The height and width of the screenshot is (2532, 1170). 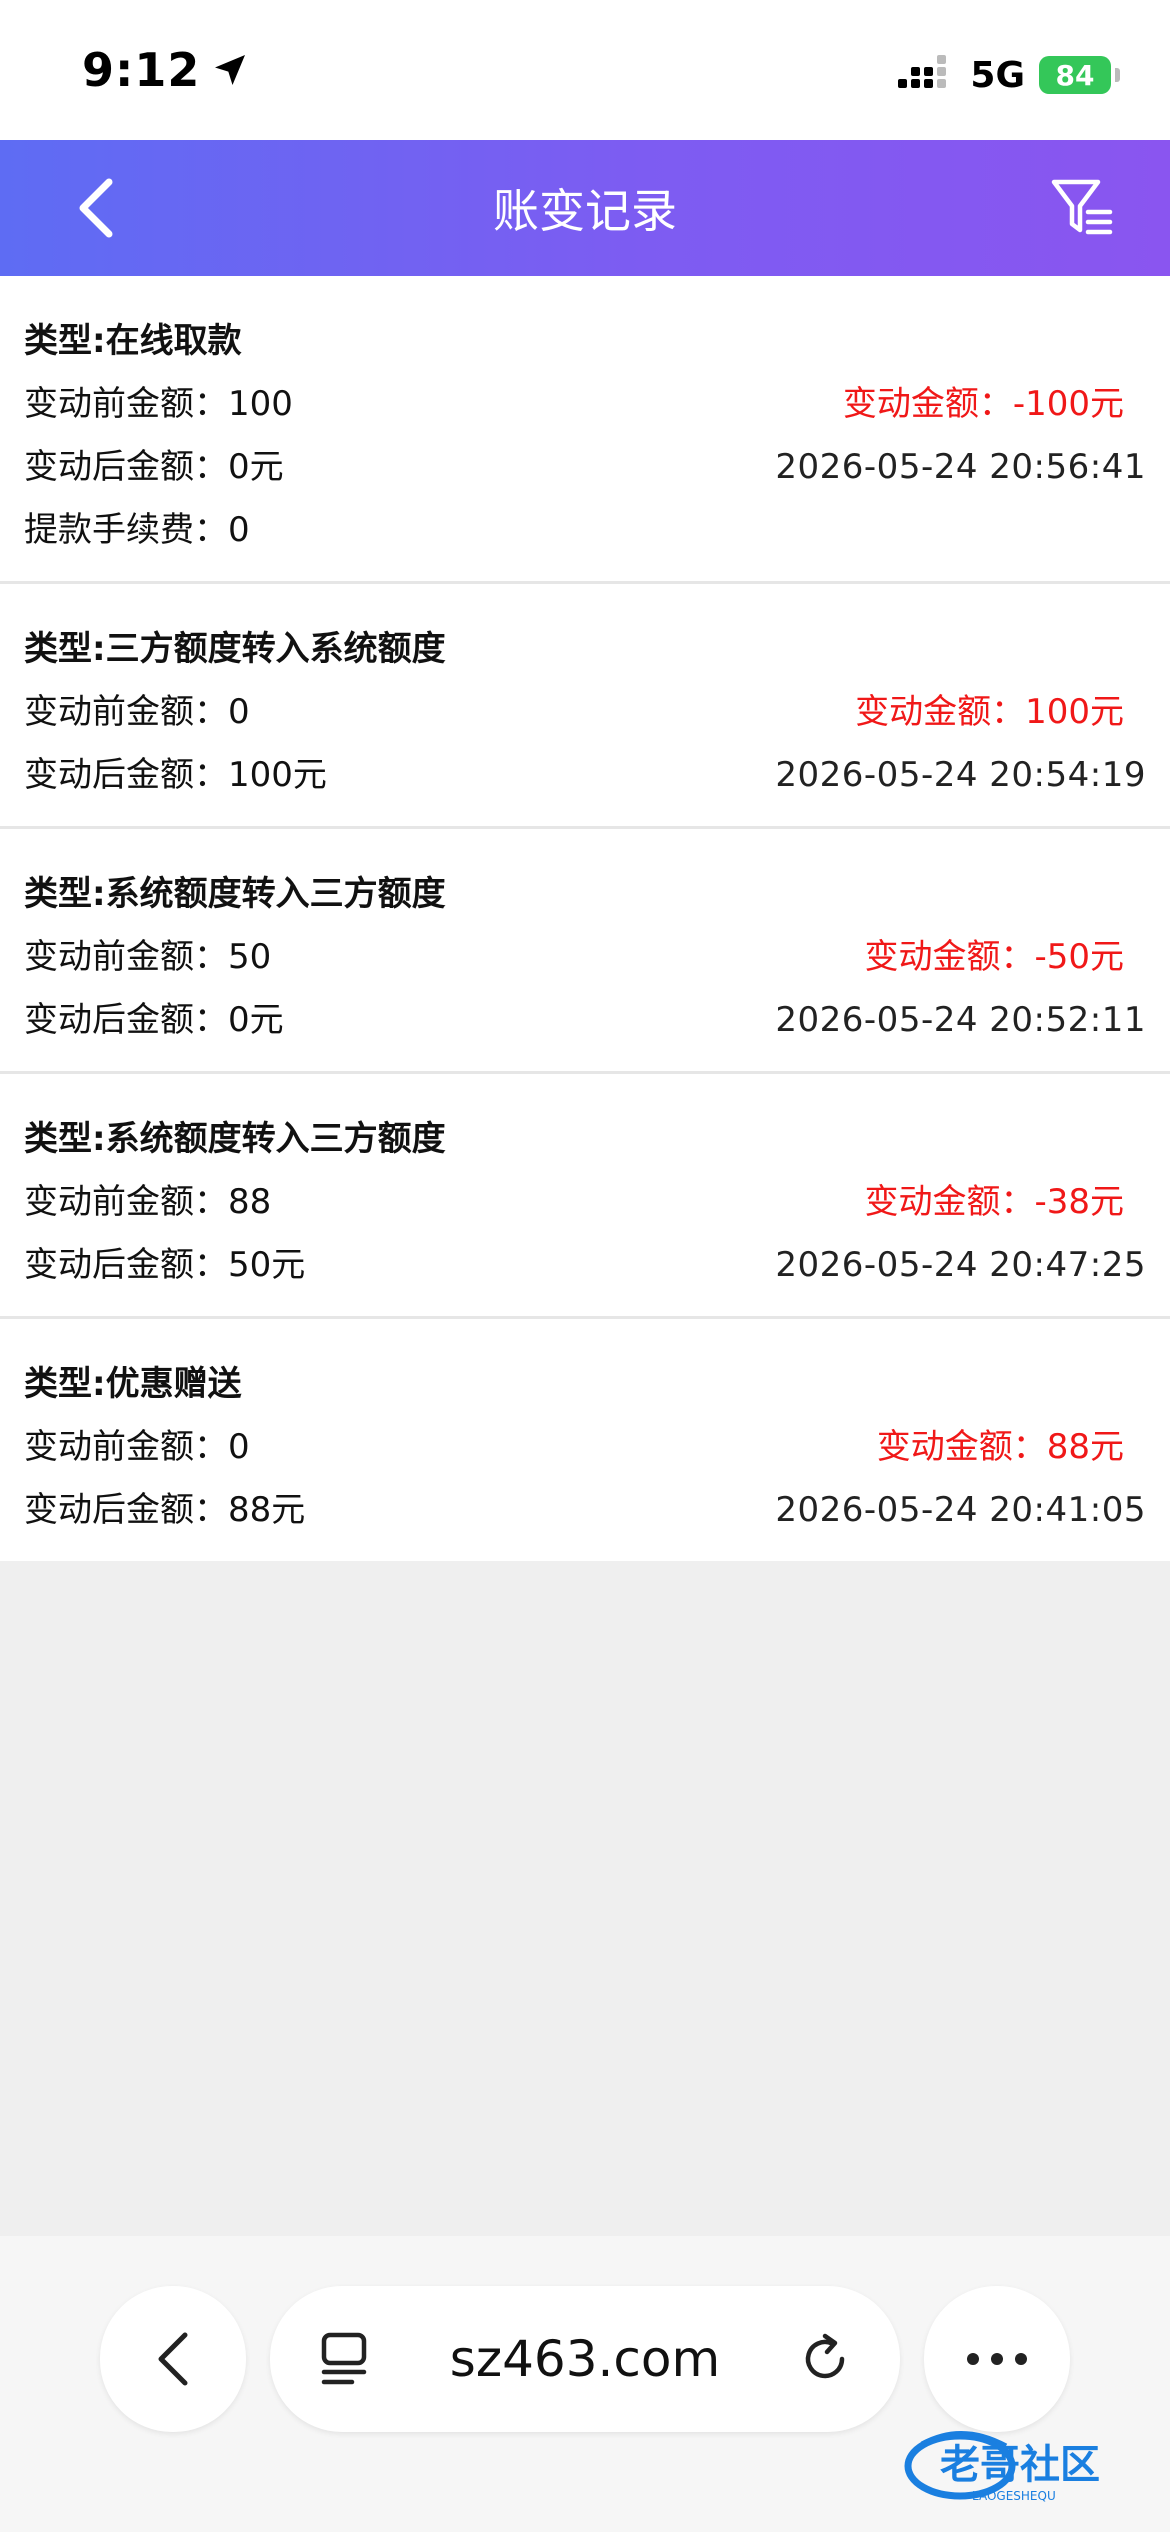 What do you see at coordinates (158, 404) in the screenshot?
I see `amount-before: 变动前金额：100` at bounding box center [158, 404].